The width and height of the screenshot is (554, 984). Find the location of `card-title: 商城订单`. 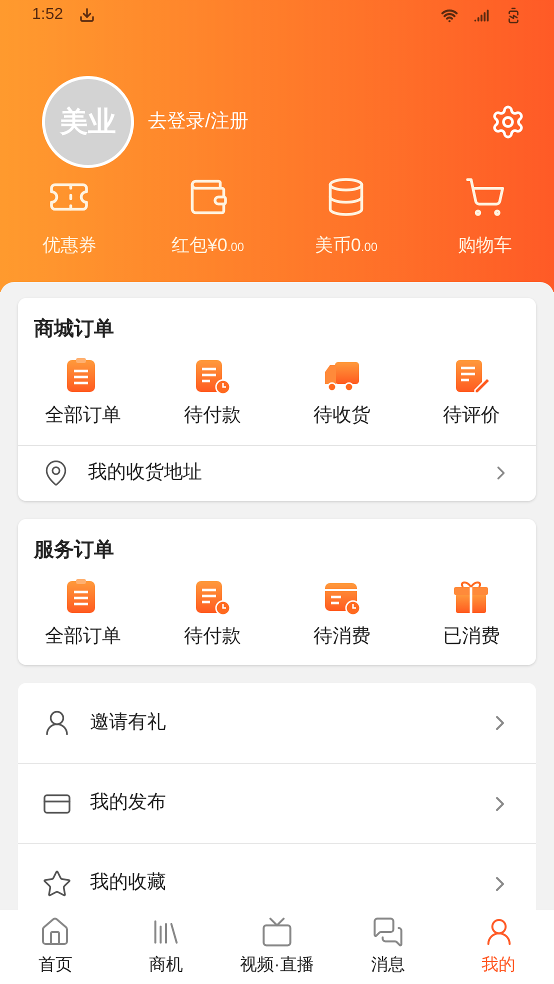

card-title: 商城订单 is located at coordinates (74, 329).